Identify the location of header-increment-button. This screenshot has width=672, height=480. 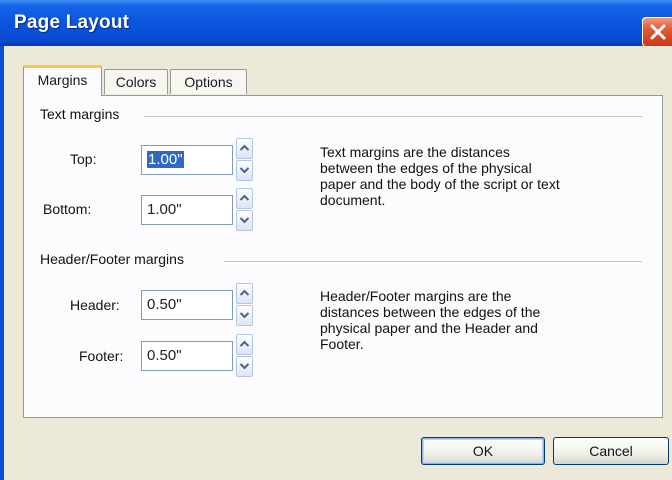
(244, 293).